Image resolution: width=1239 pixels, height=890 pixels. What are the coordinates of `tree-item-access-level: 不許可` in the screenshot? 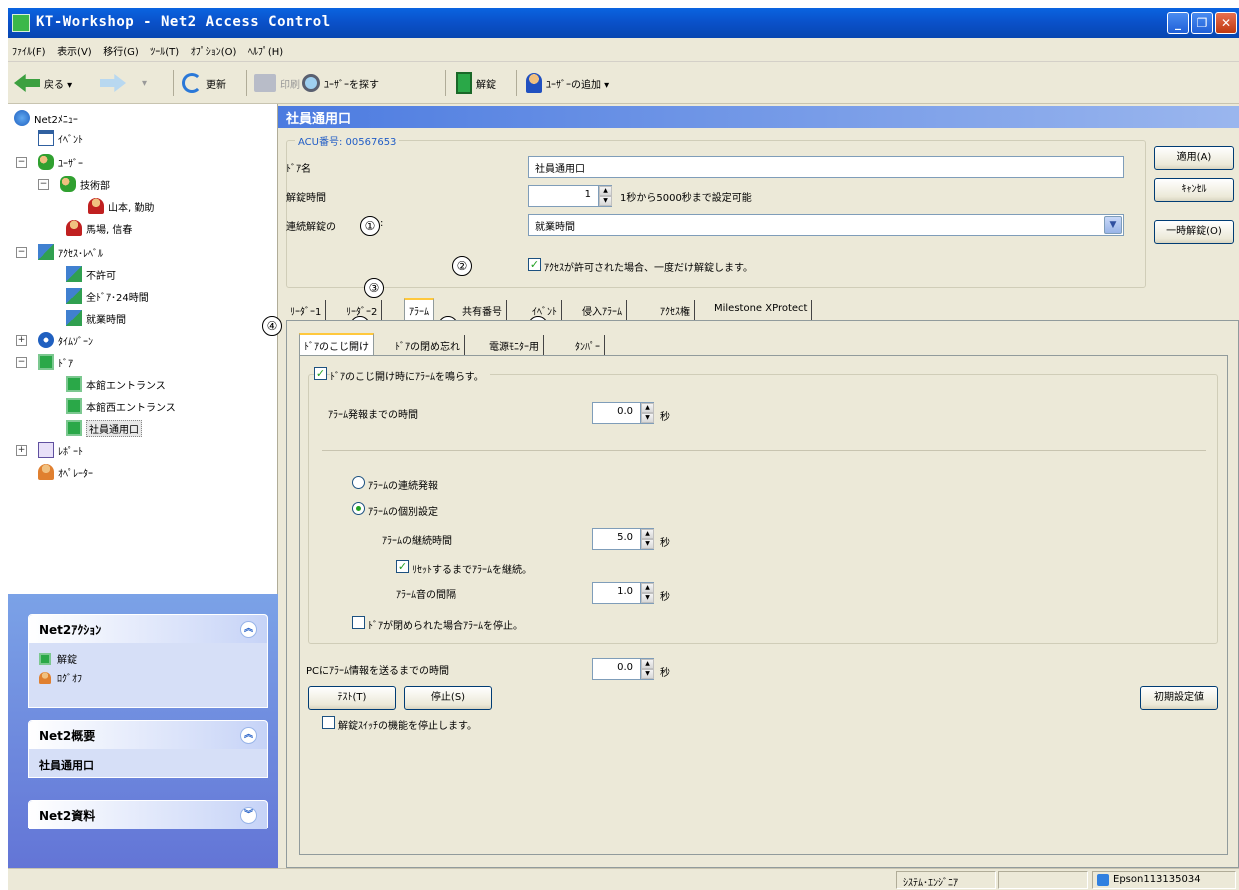 It's located at (91, 274).